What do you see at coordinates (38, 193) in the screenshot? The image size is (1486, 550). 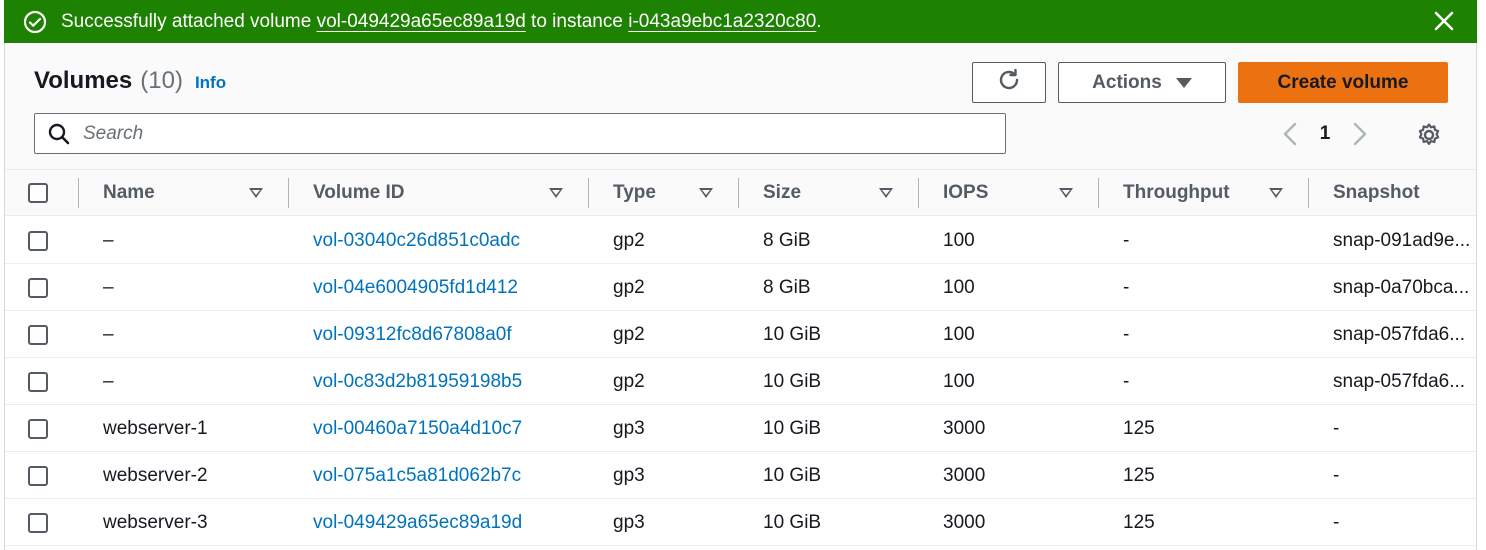 I see `select-all-checkbox` at bounding box center [38, 193].